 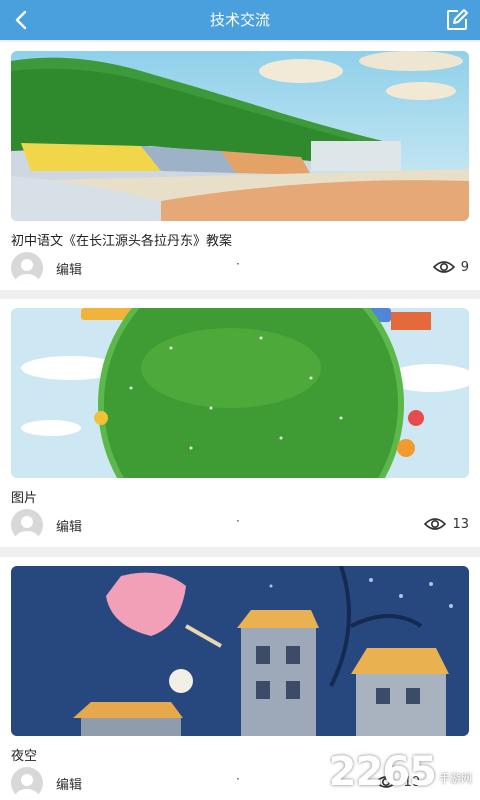 I want to click on page-title: 技术交流, so click(x=239, y=20).